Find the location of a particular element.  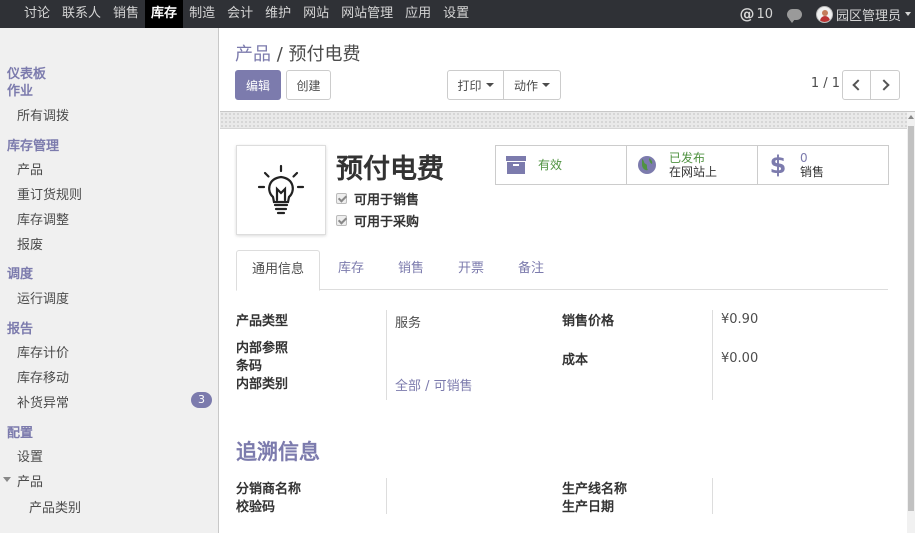

can-be-purchased-row: 可用于采购 is located at coordinates (377, 220).